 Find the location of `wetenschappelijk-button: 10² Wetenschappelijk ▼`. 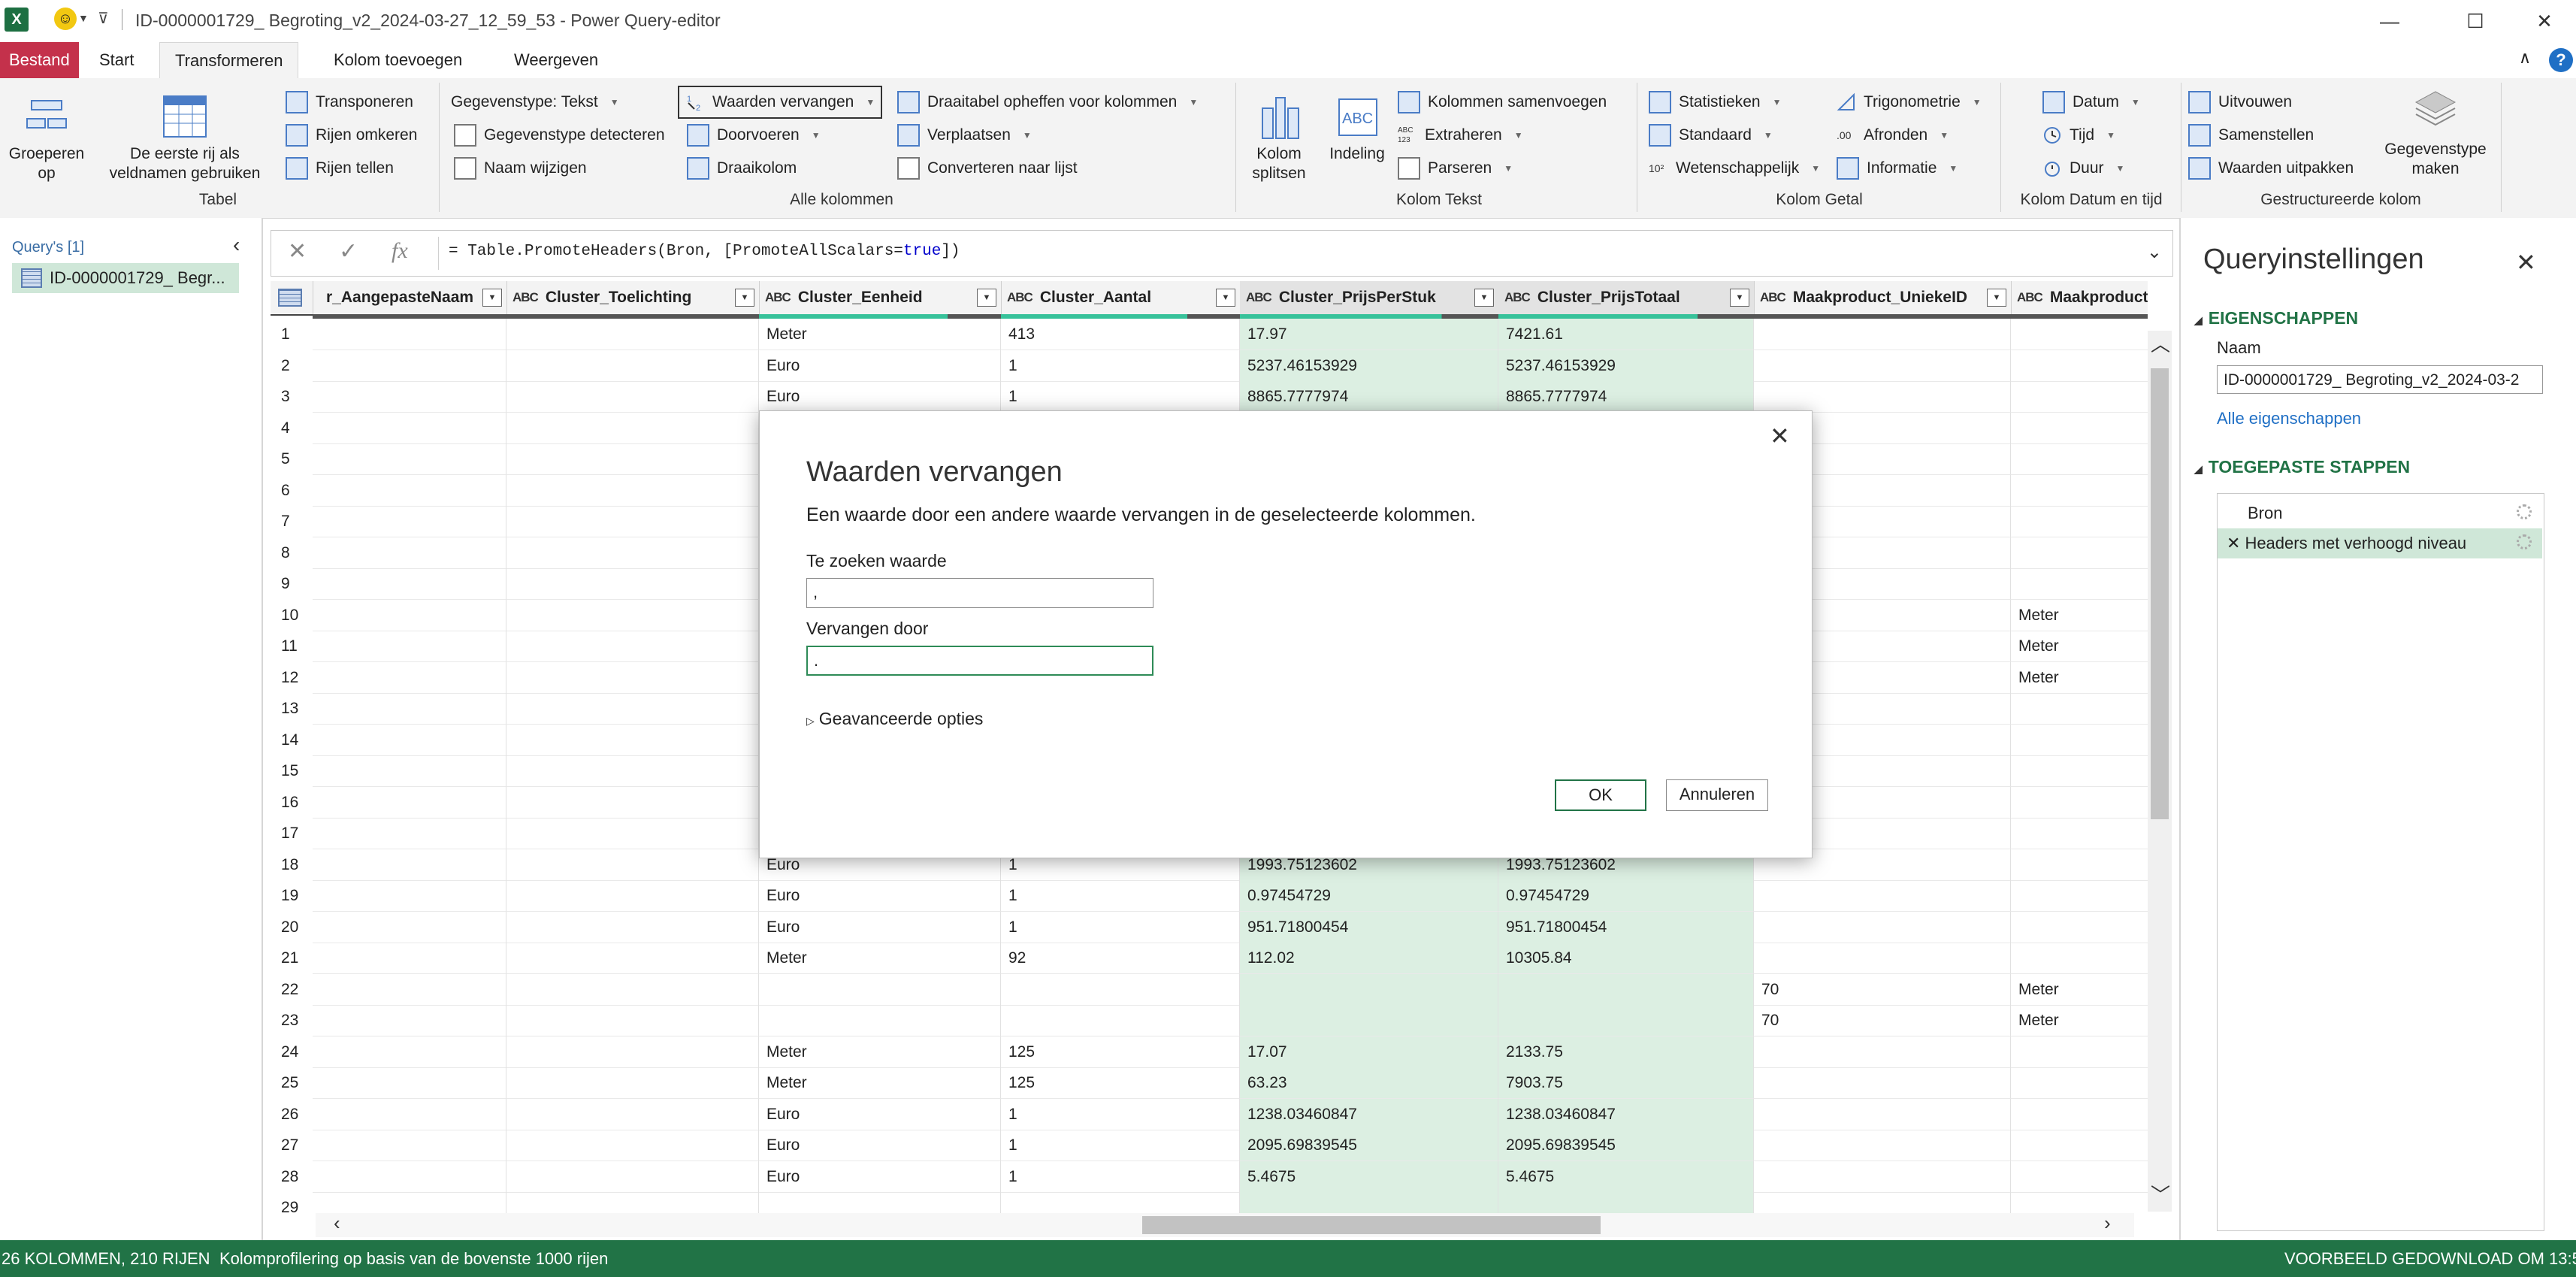

wetenschappelijk-button: 10² Wetenschappelijk ▼ is located at coordinates (1735, 168).